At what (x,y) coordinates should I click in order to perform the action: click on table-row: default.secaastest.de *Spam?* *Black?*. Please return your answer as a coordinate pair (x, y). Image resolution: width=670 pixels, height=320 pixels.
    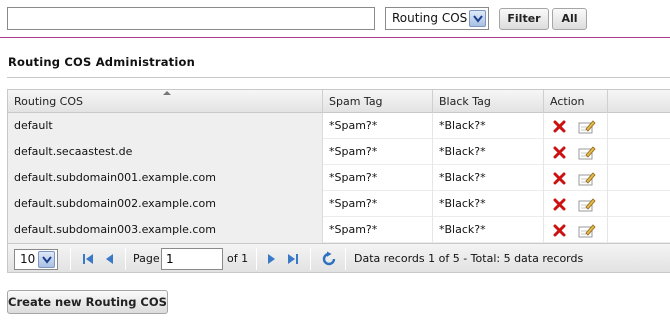
    Looking at the image, I should click on (339, 152).